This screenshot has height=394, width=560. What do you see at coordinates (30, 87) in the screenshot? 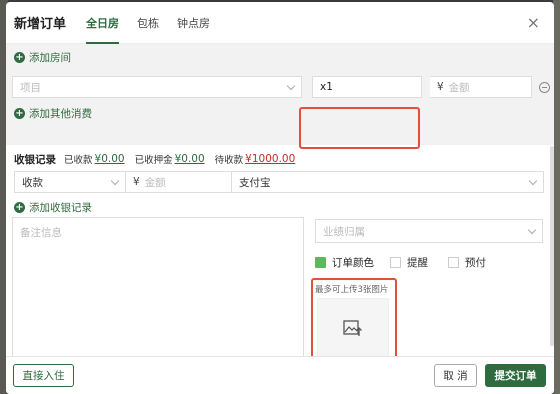
I see `item-placeholder: 项目` at bounding box center [30, 87].